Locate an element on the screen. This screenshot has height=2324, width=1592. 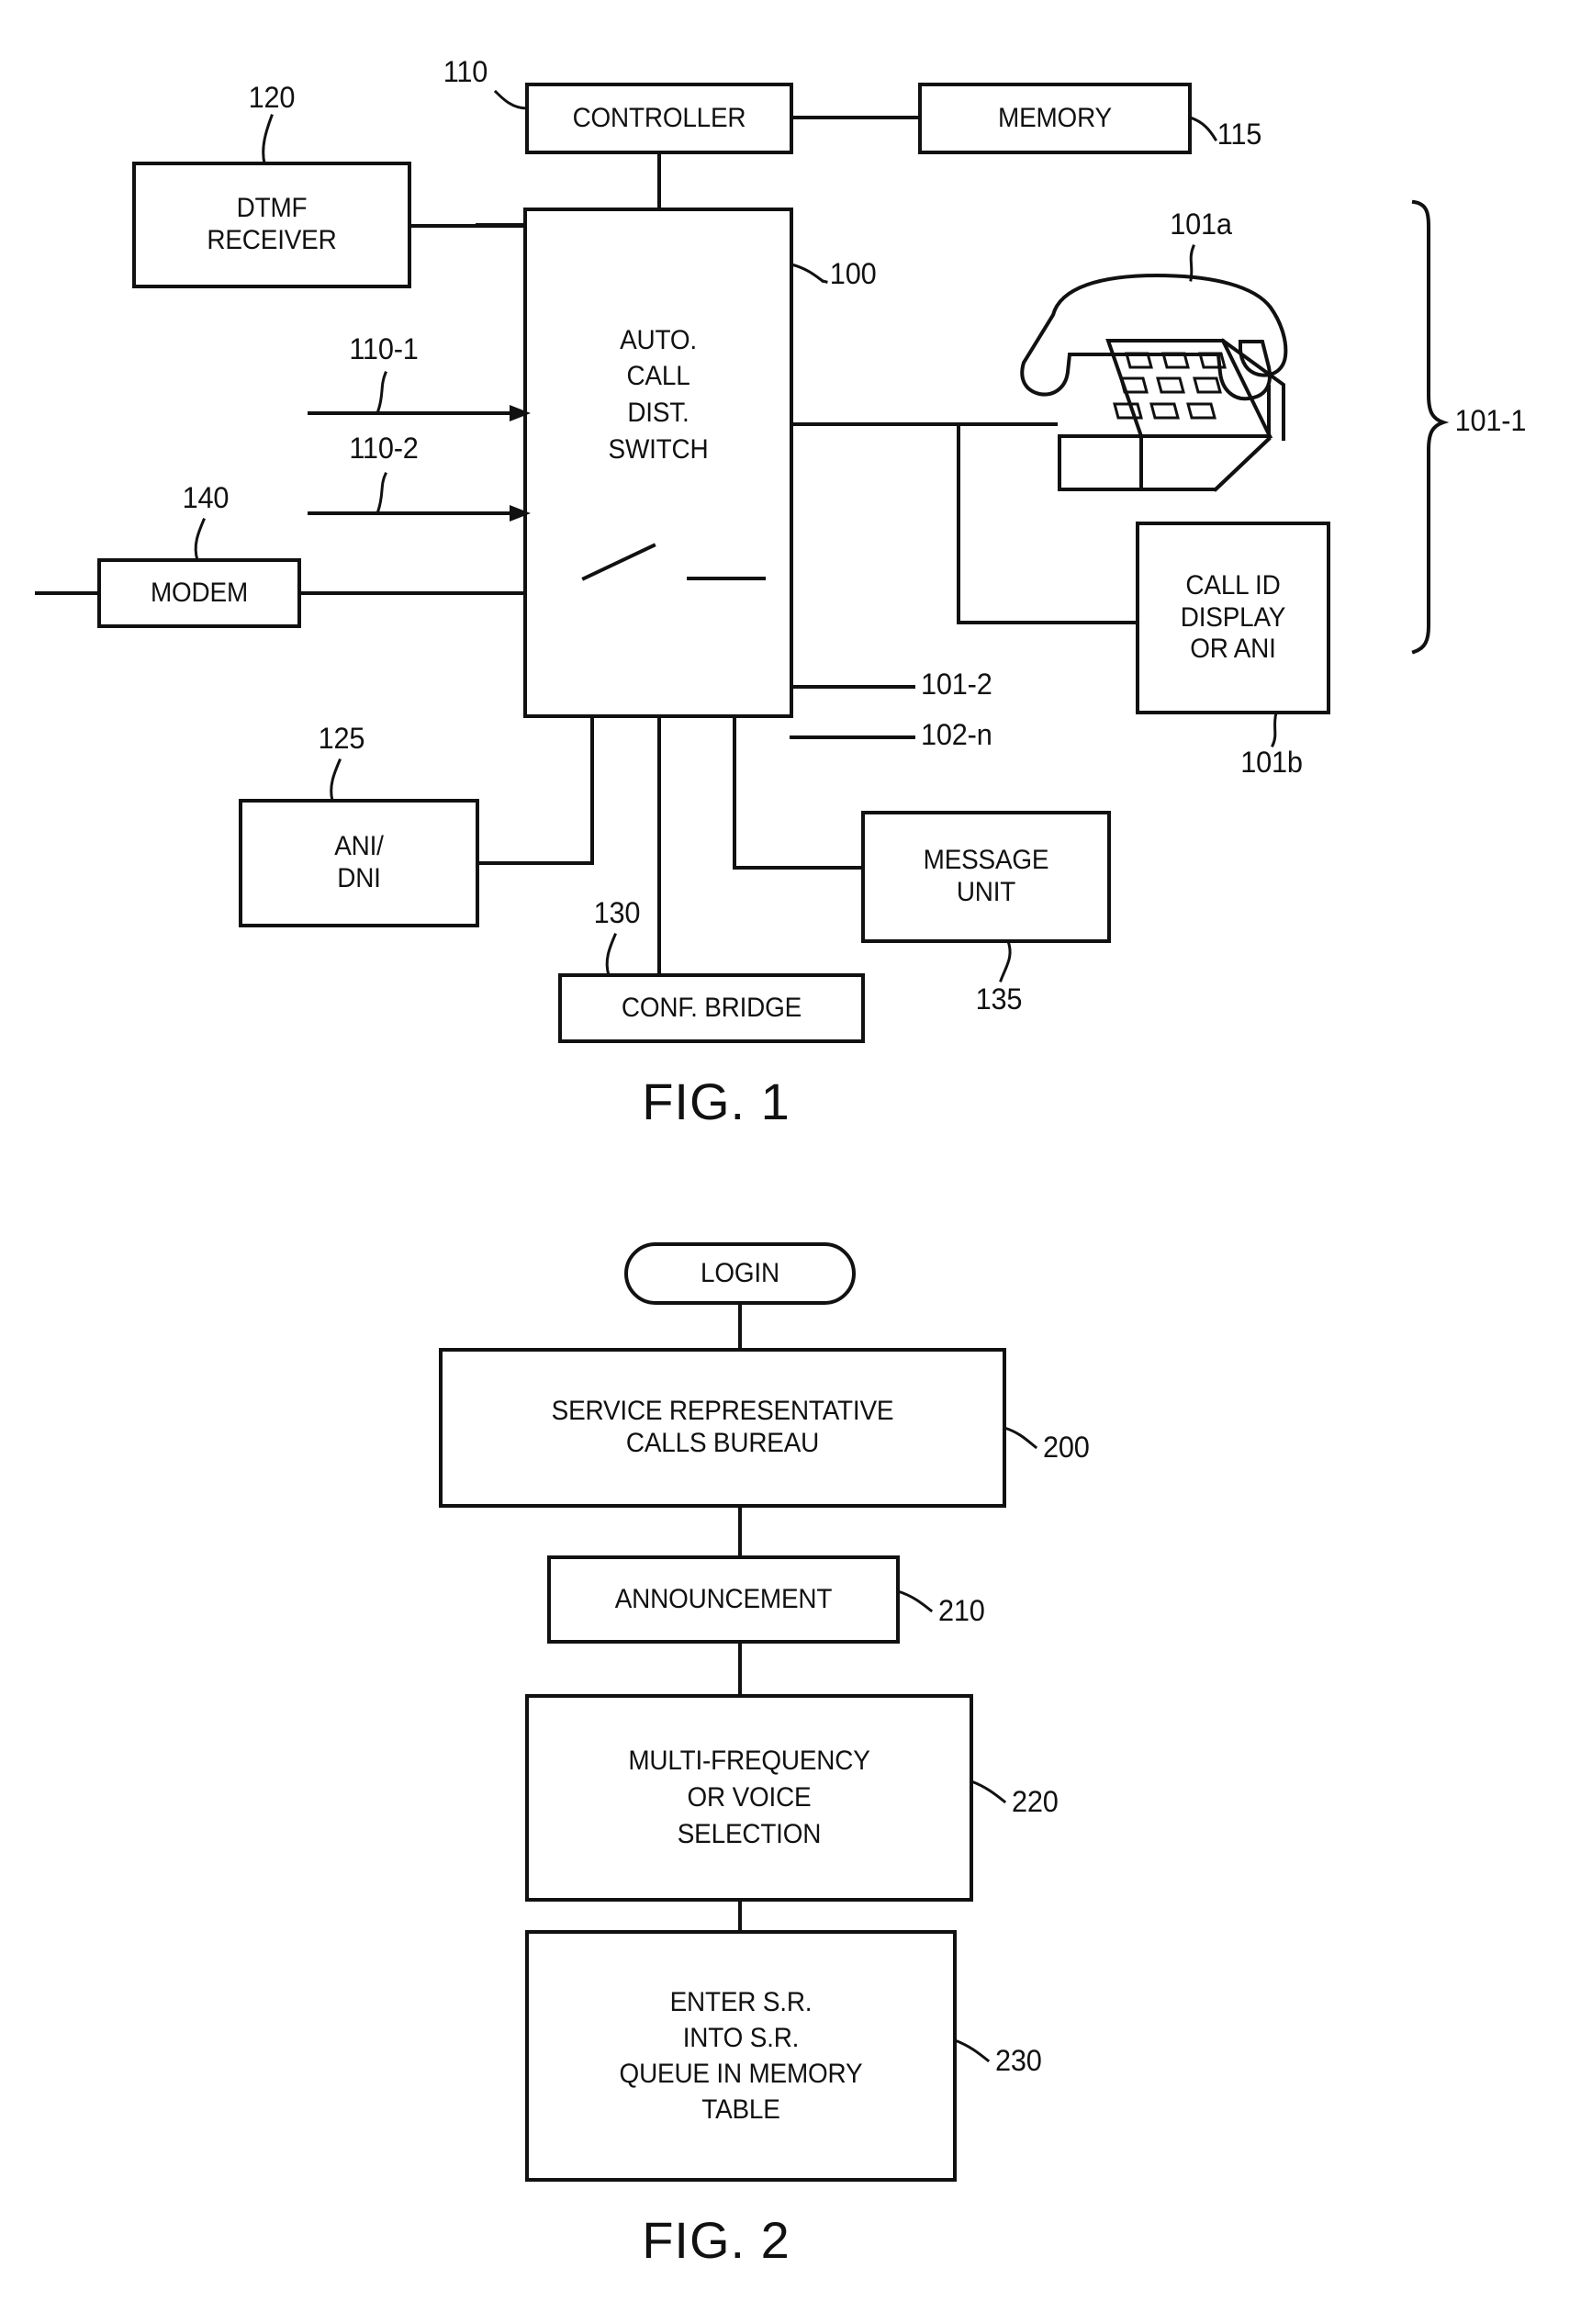
ref-120-dtmf-receiver: 120 is located at coordinates (272, 98).